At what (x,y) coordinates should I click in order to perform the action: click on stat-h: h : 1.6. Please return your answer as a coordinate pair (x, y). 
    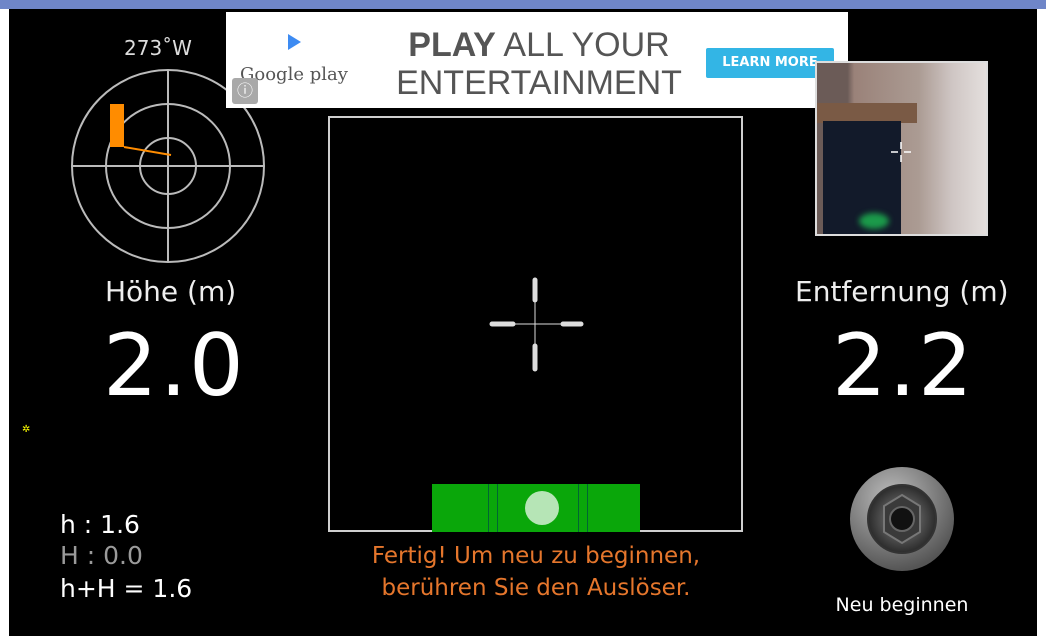
    Looking at the image, I should click on (100, 524).